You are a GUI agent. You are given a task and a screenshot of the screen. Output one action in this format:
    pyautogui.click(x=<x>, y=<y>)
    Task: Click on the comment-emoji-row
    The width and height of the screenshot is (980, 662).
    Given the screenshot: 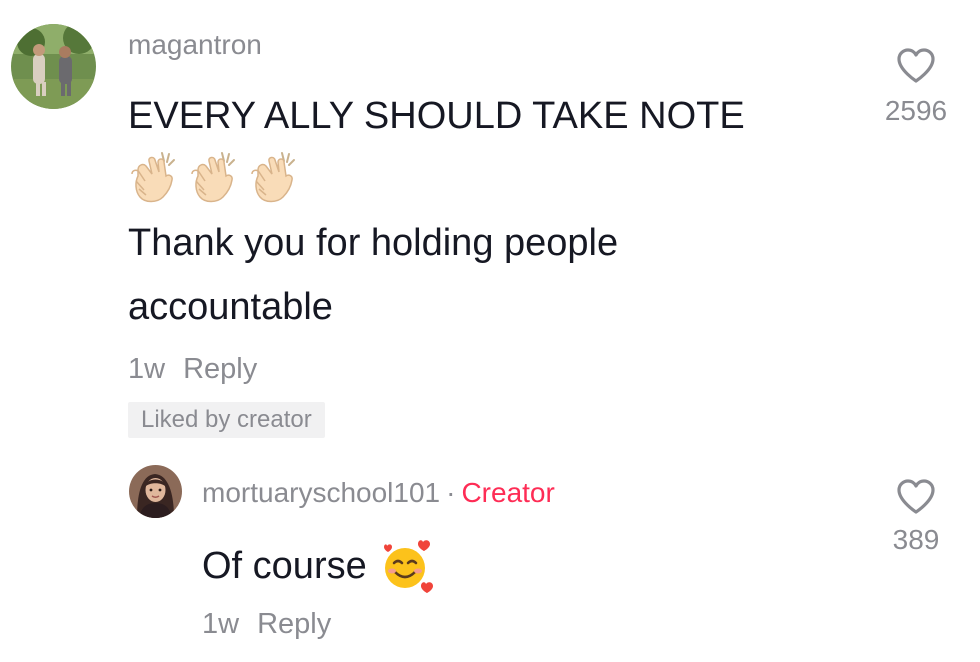 What is the action you would take?
    pyautogui.click(x=215, y=176)
    